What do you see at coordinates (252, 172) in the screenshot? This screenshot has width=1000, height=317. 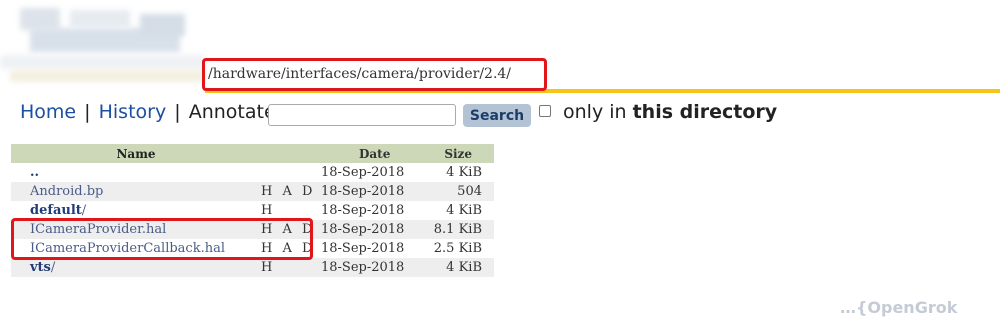 I see `table-row: .. 18-Sep-2018 4 KiB` at bounding box center [252, 172].